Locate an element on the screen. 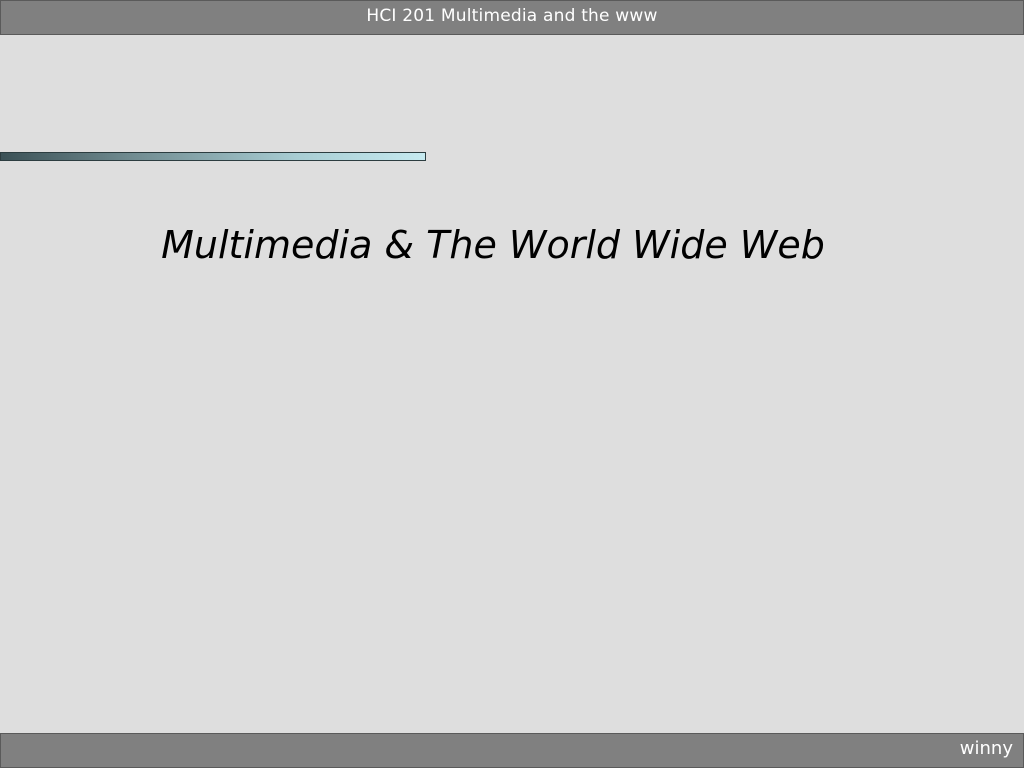 This screenshot has height=768, width=1024. accent-bar is located at coordinates (213, 156).